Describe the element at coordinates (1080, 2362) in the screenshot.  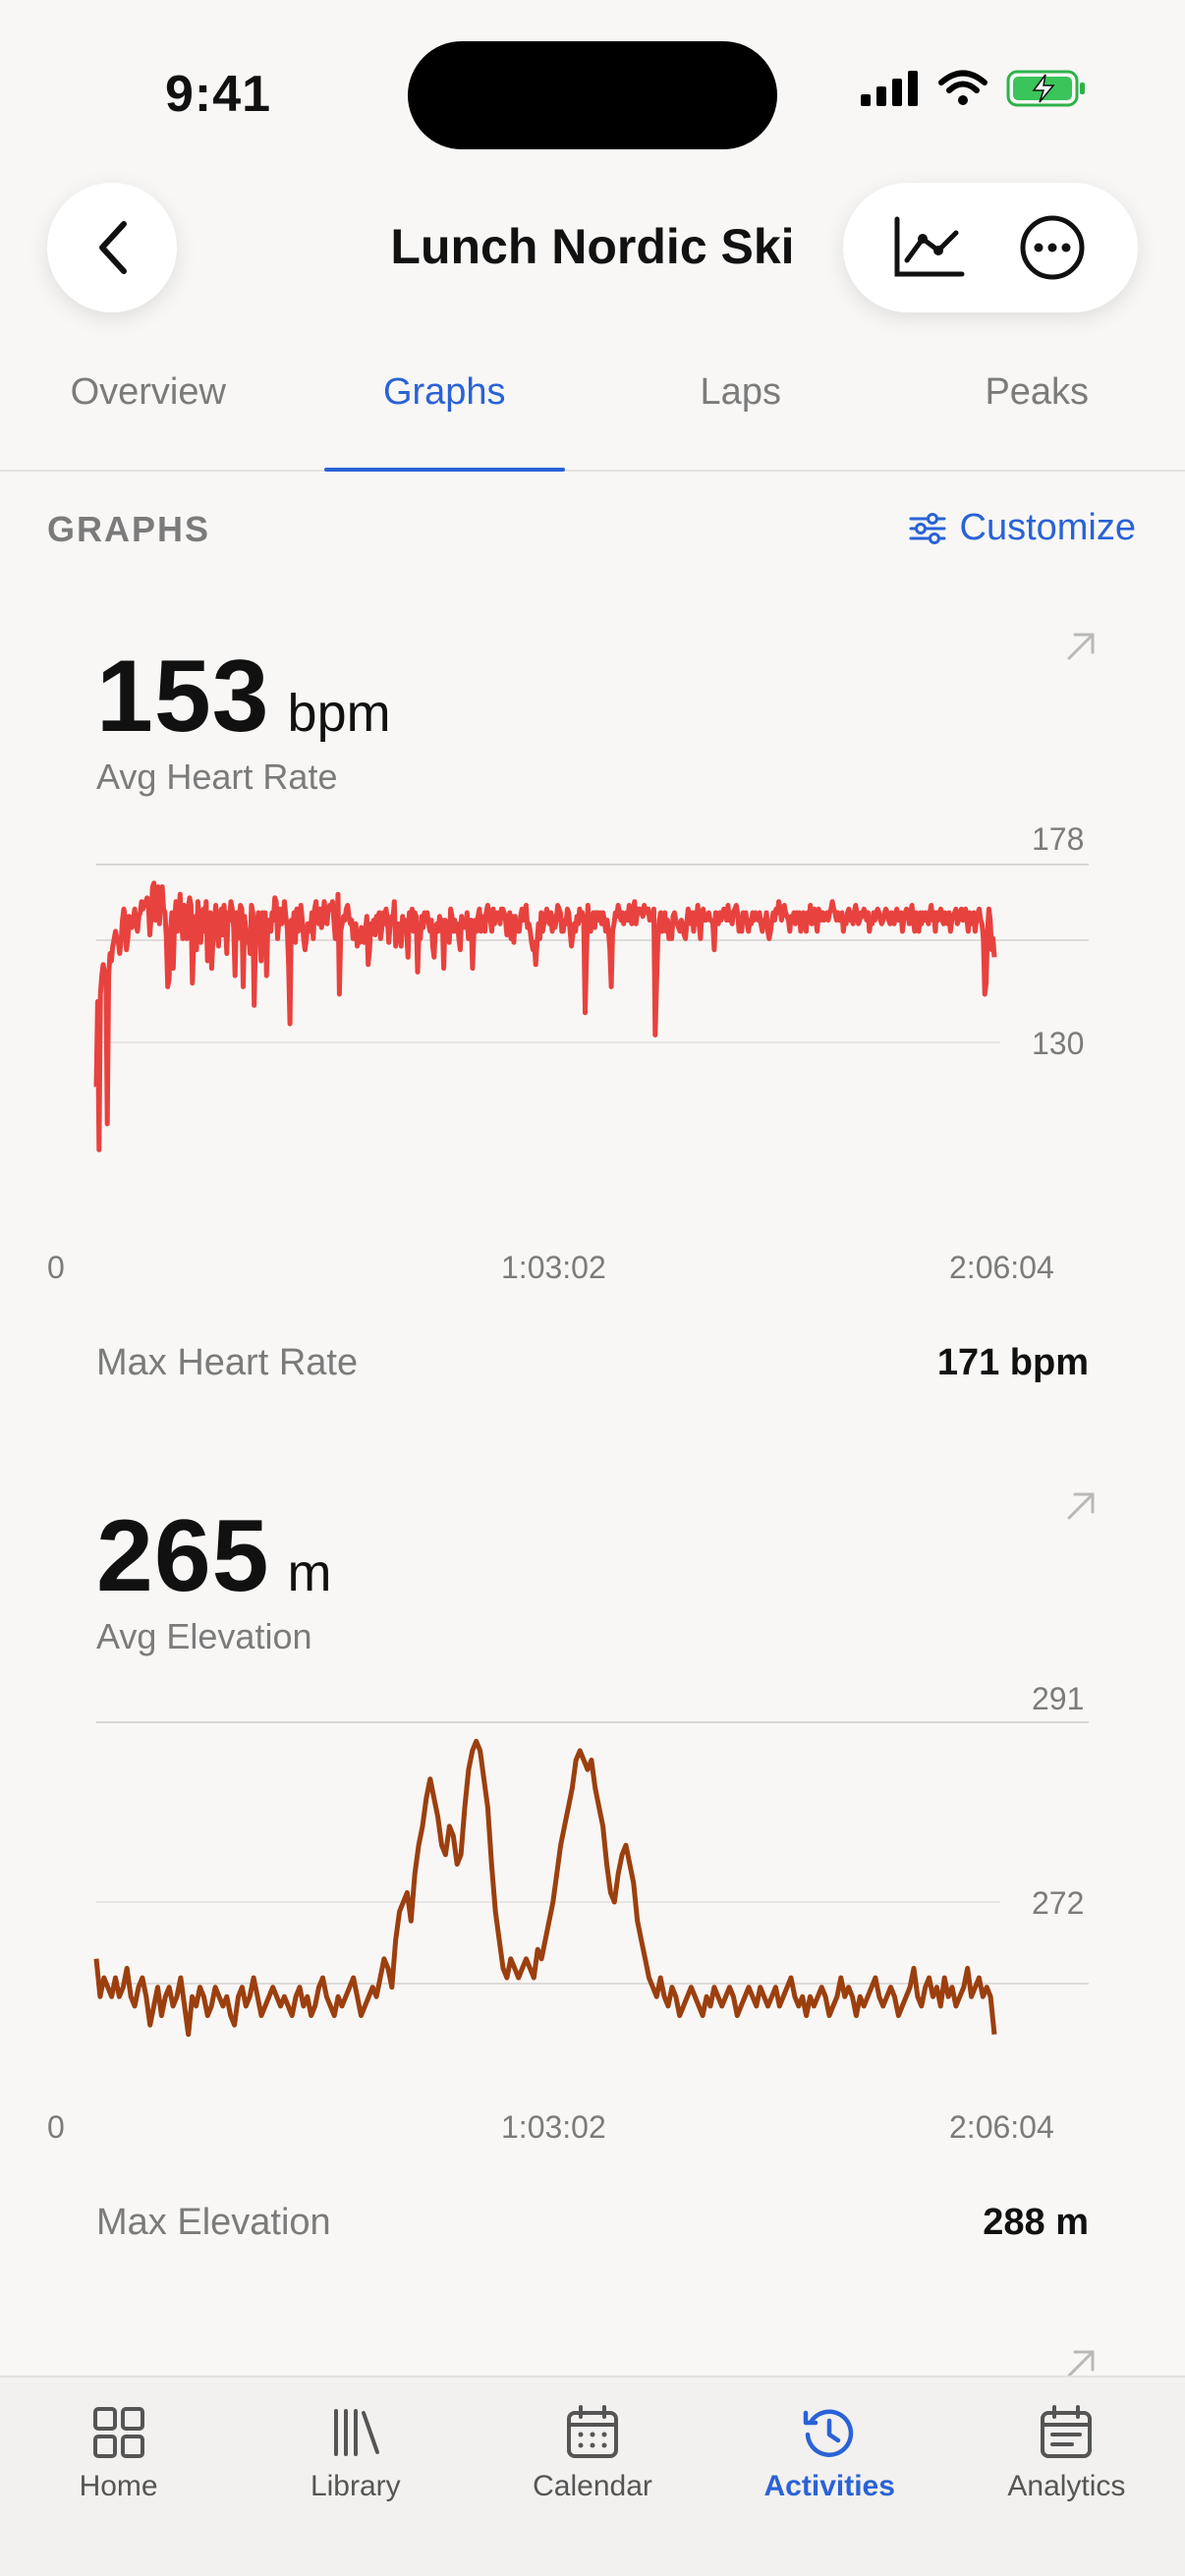
I see `expand-arrow-icon` at that location.